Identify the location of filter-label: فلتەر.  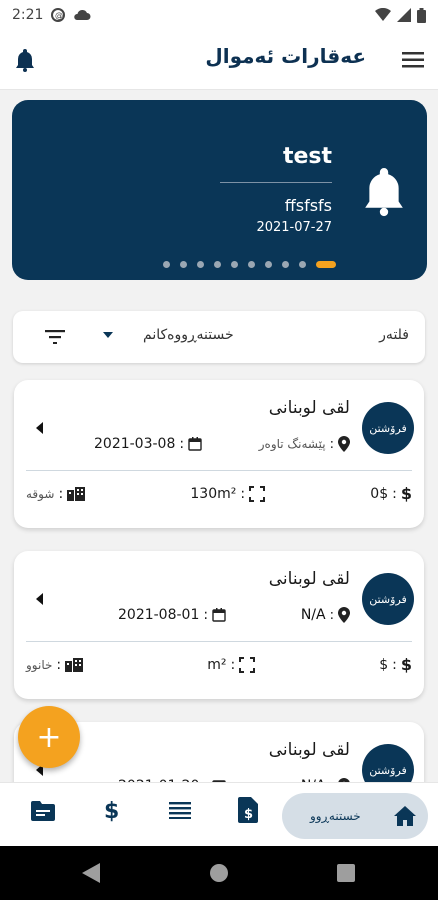
(394, 335).